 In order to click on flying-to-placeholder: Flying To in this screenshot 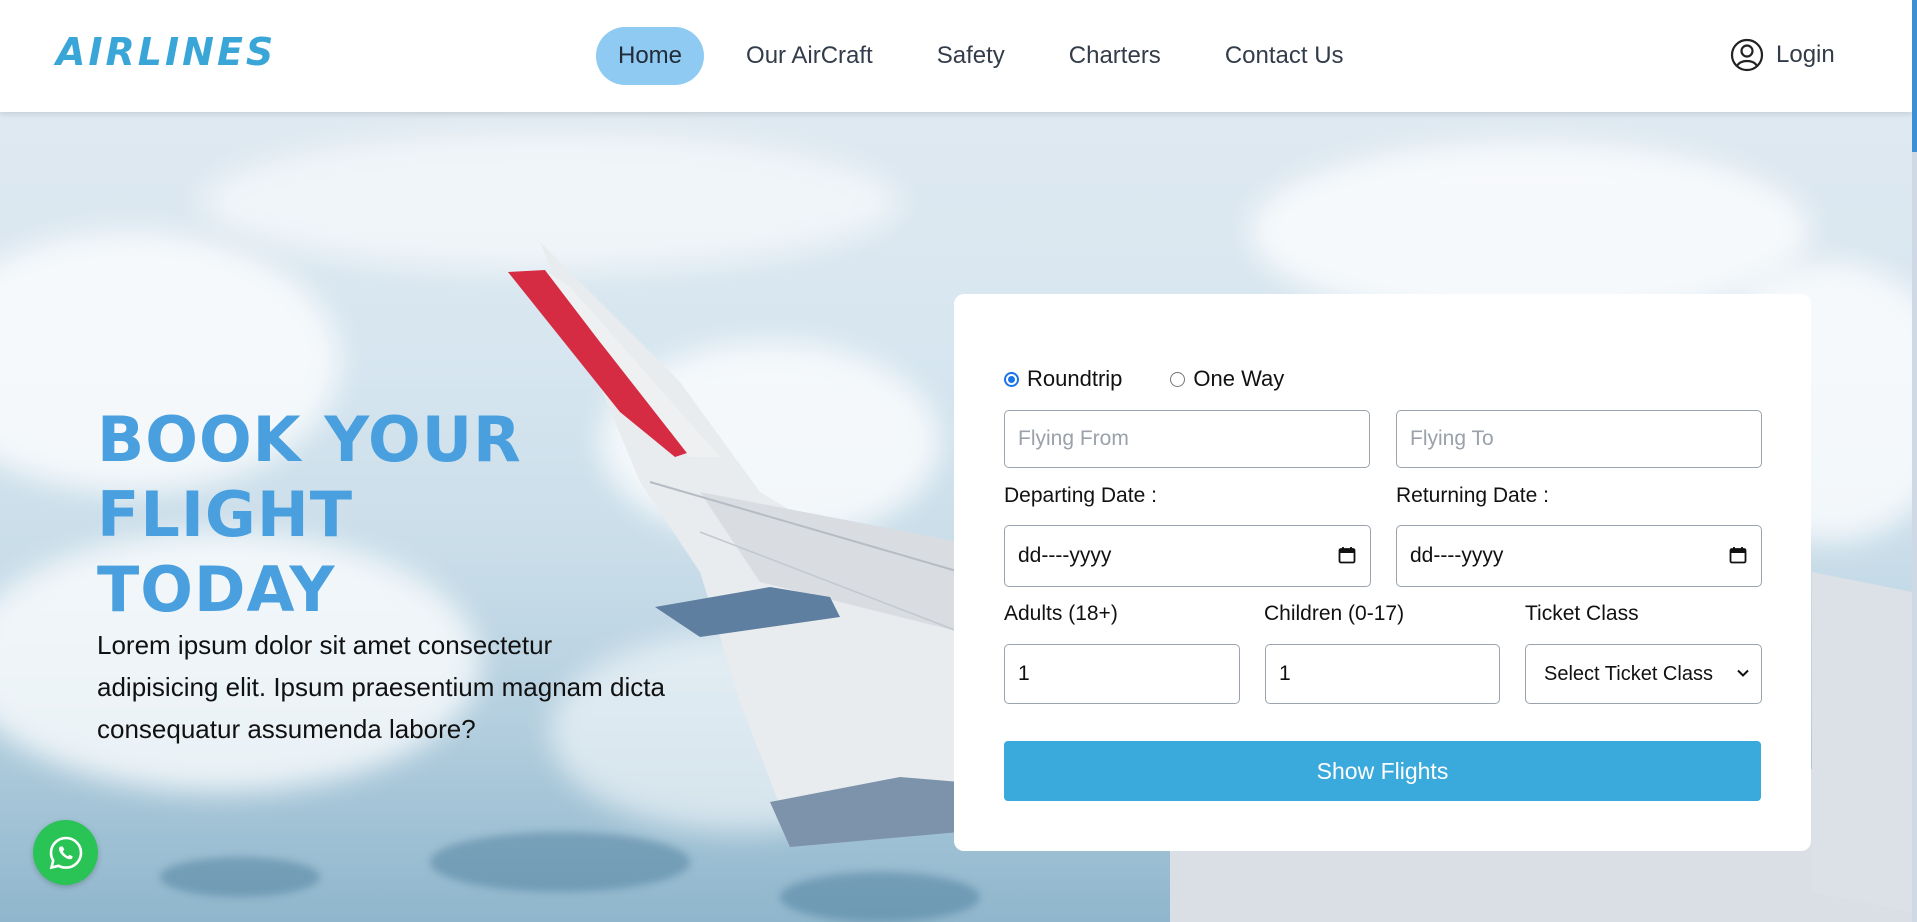, I will do `click(1452, 438)`.